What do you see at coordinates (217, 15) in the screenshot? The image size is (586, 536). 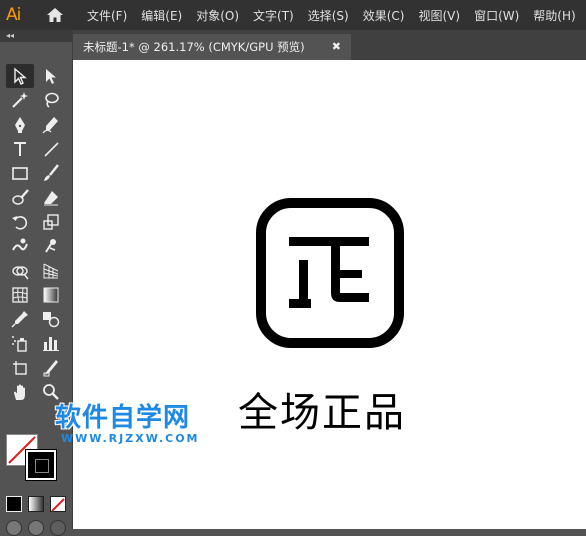 I see `menu-object: 对象(O)` at bounding box center [217, 15].